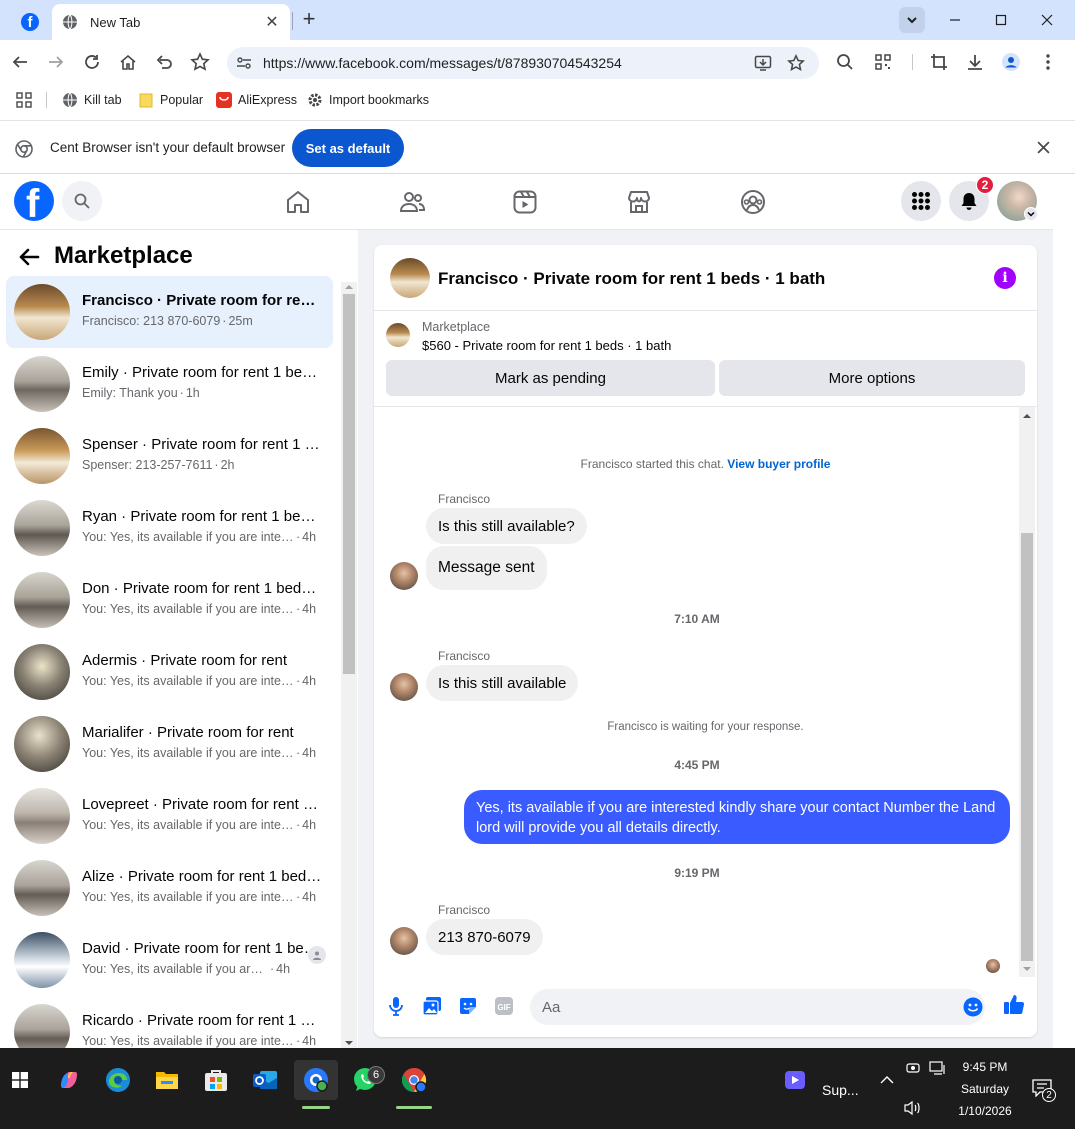 The height and width of the screenshot is (1129, 1075). Describe the element at coordinates (414, 1080) in the screenshot. I see `chrome-profile-icon` at that location.